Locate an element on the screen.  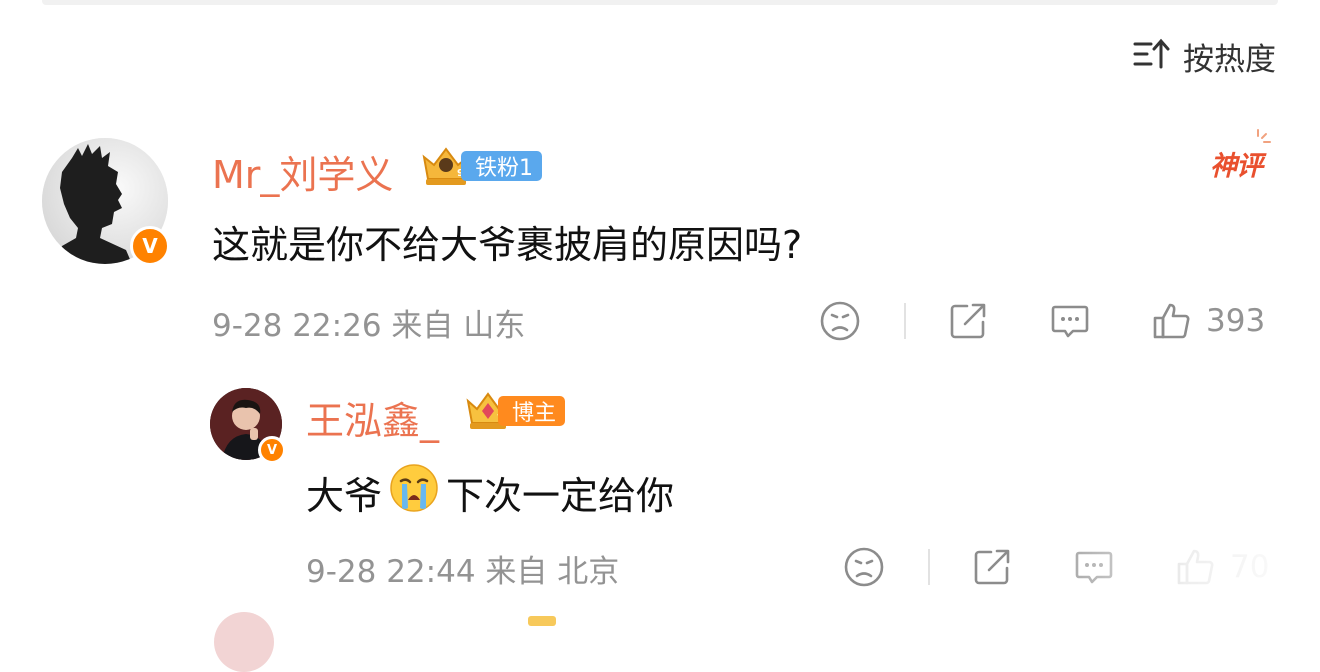
fan-level-badge: 铁粉1 is located at coordinates (501, 166).